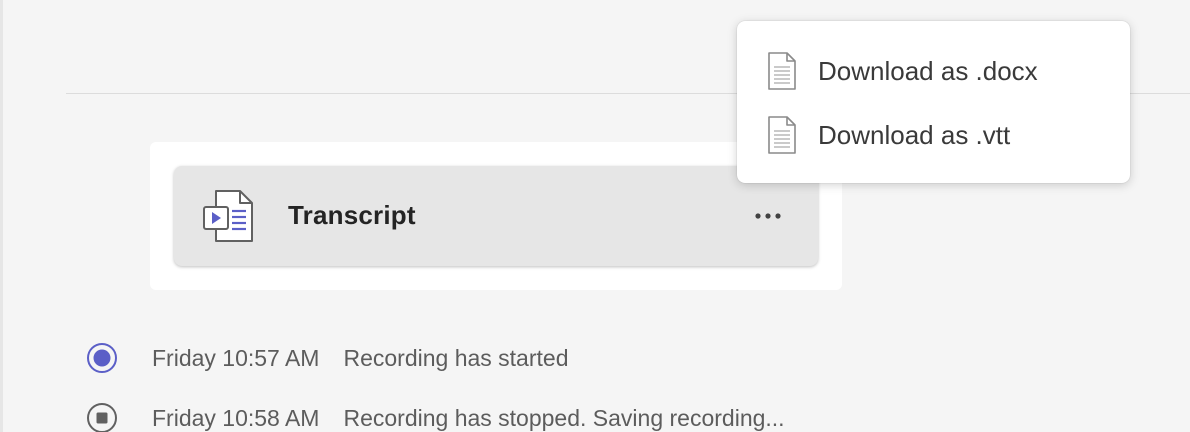 The width and height of the screenshot is (1190, 432). What do you see at coordinates (102, 358) in the screenshot?
I see `recording-started-icon` at bounding box center [102, 358].